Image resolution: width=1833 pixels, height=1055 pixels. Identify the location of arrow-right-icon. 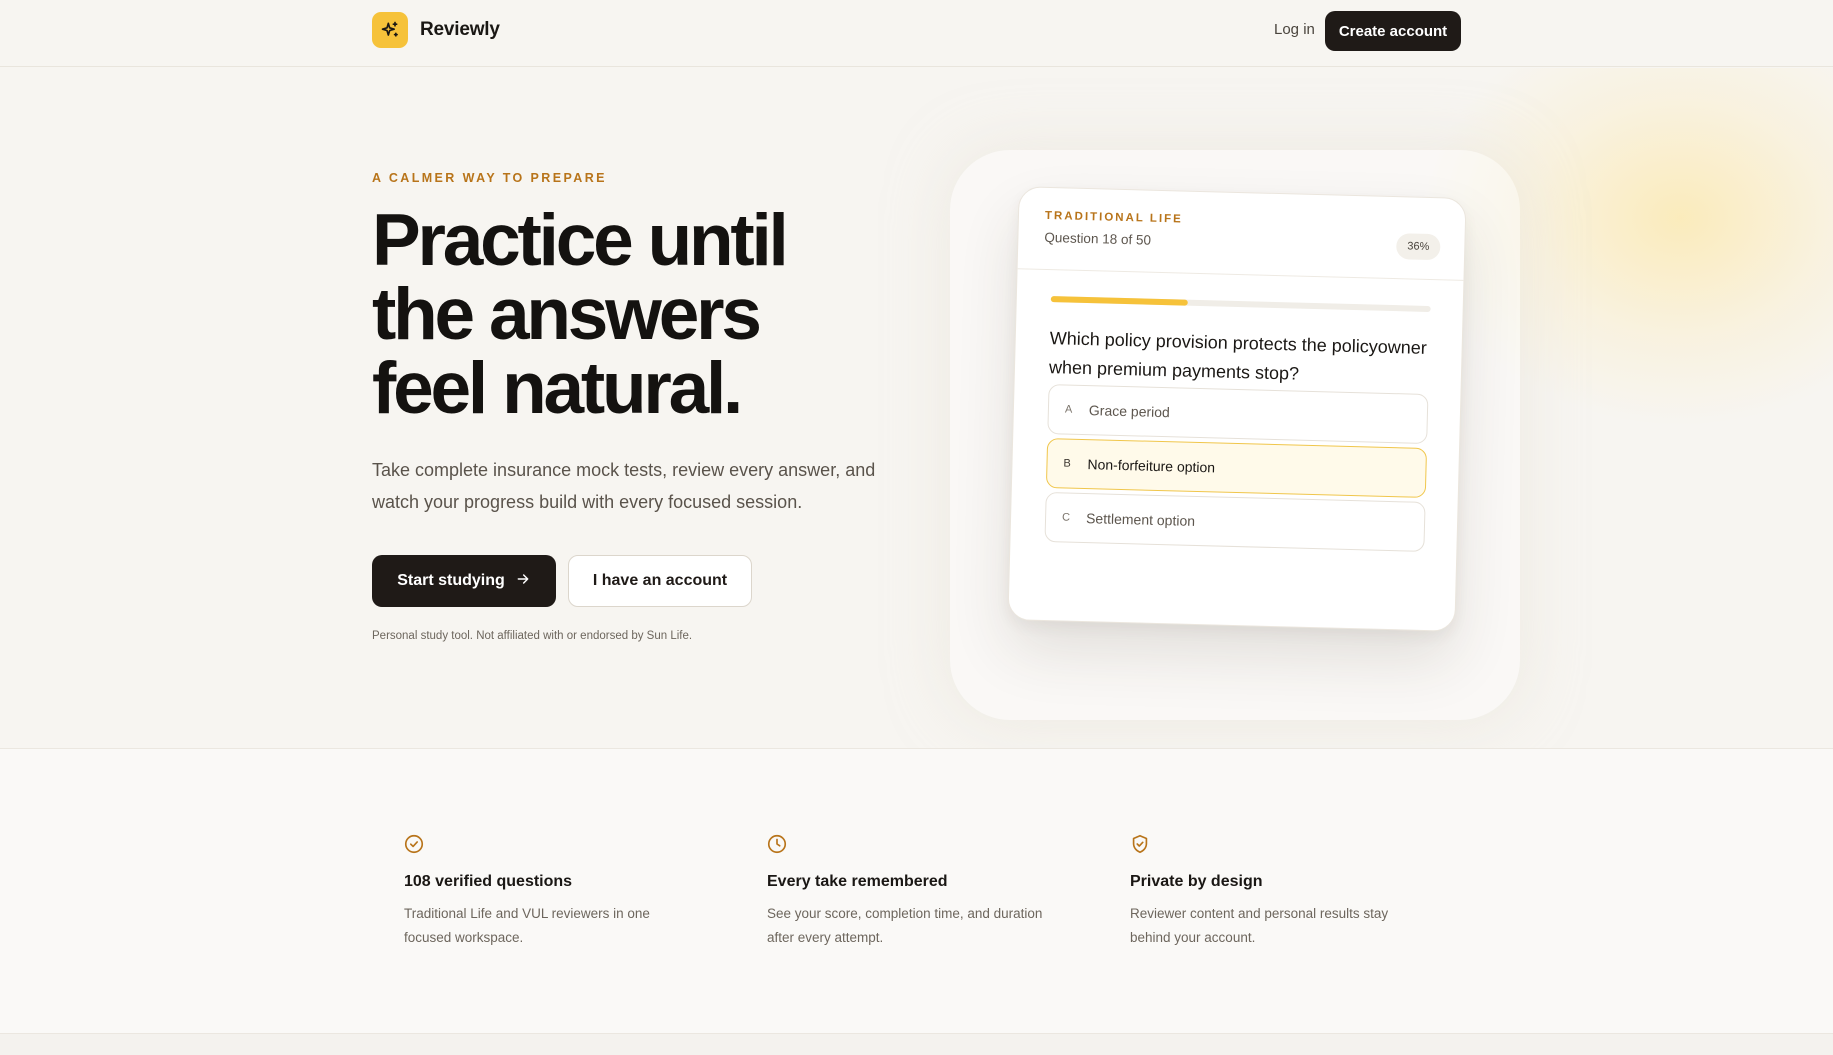
(523, 581).